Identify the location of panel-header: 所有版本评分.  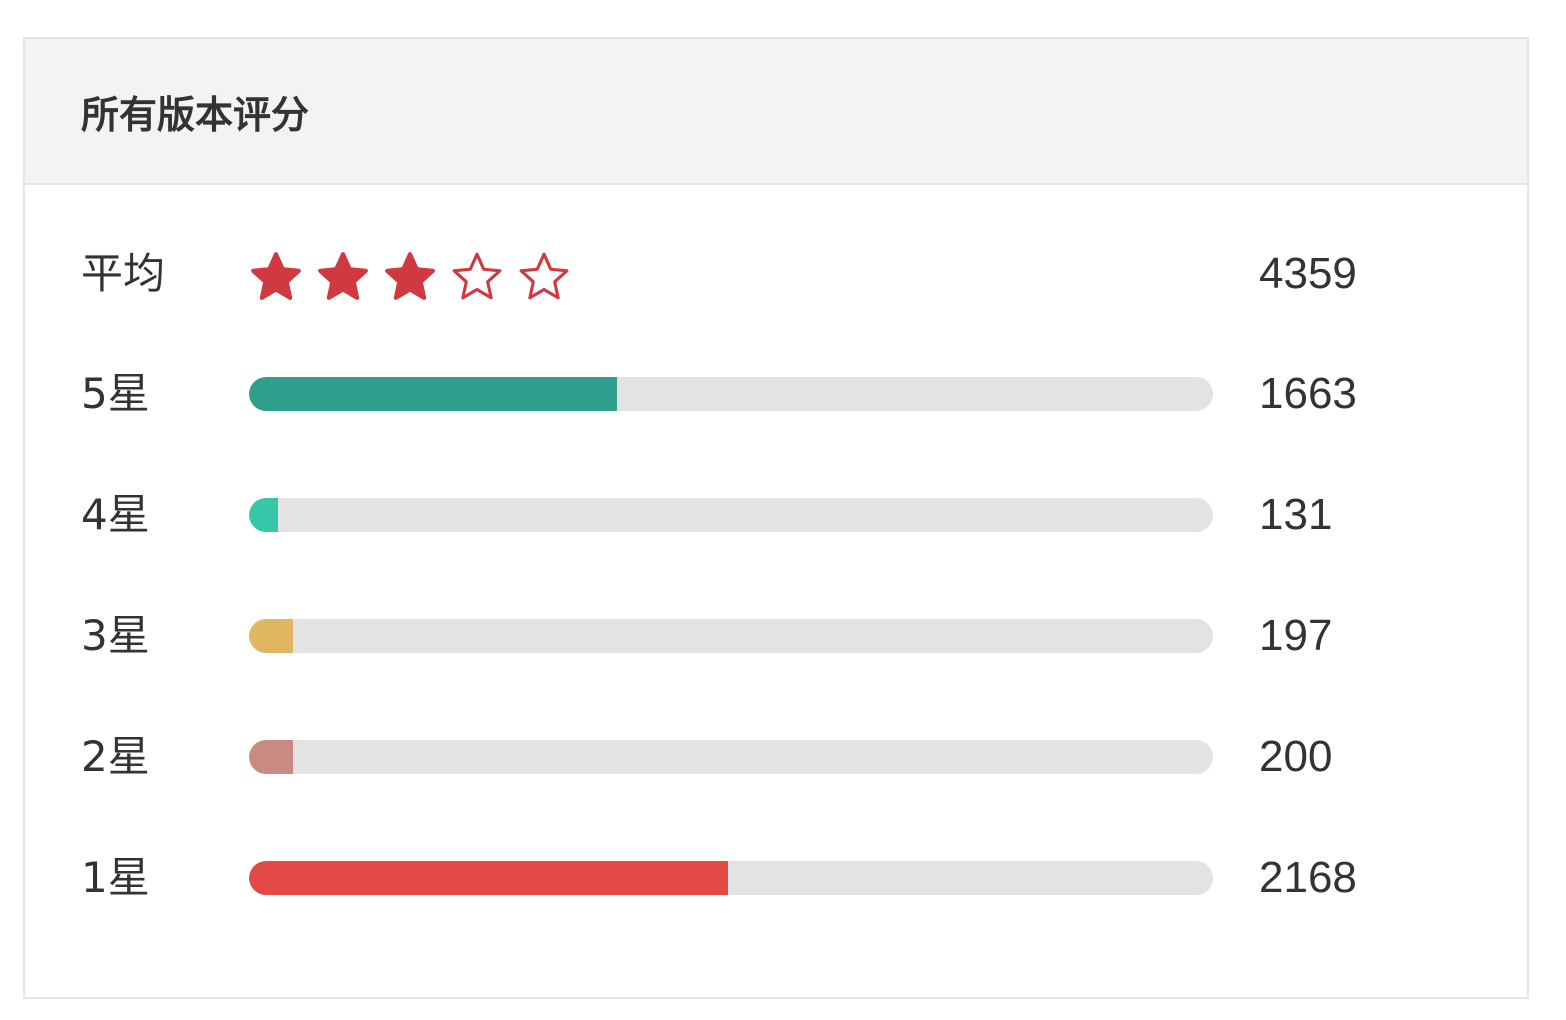
(776, 112).